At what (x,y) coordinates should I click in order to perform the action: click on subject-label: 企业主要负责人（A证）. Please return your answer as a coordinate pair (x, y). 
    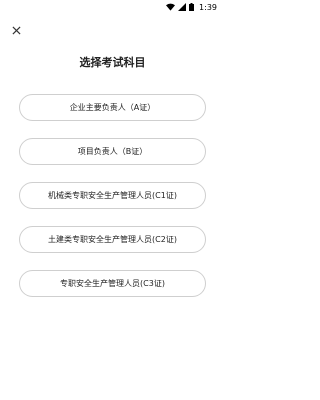
    Looking at the image, I should click on (112, 107).